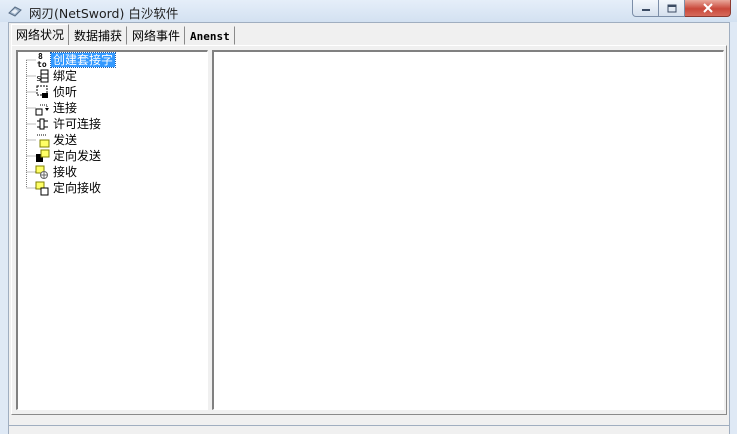 This screenshot has width=737, height=434. I want to click on tree-item-listen: 侦听, so click(53, 92).